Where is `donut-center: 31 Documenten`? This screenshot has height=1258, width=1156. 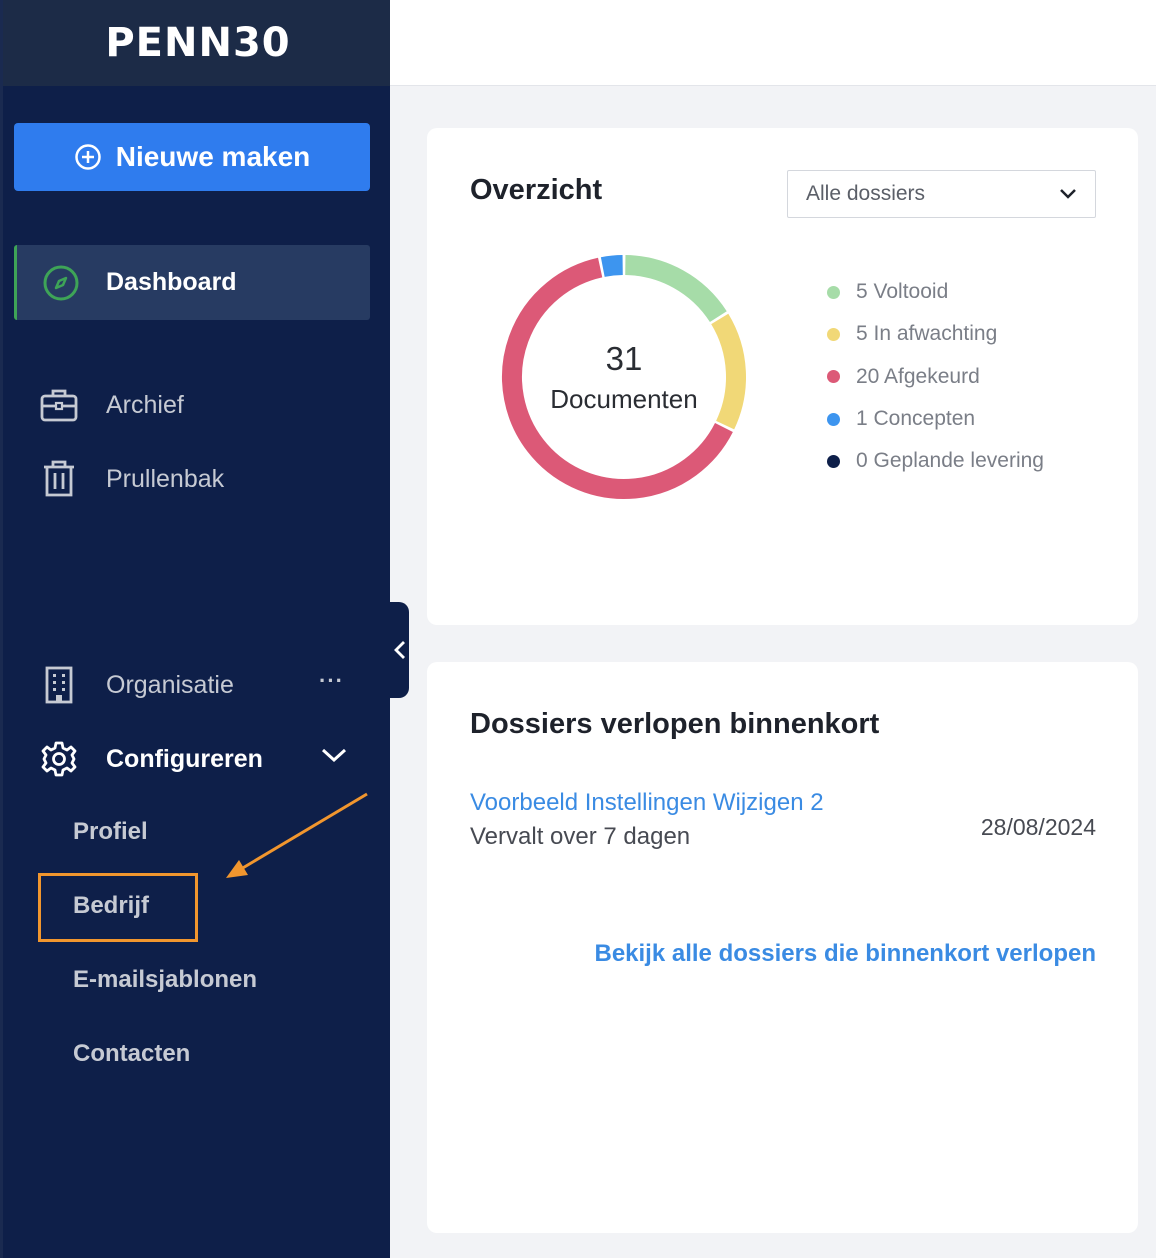
donut-center: 31 Documenten is located at coordinates (624, 377).